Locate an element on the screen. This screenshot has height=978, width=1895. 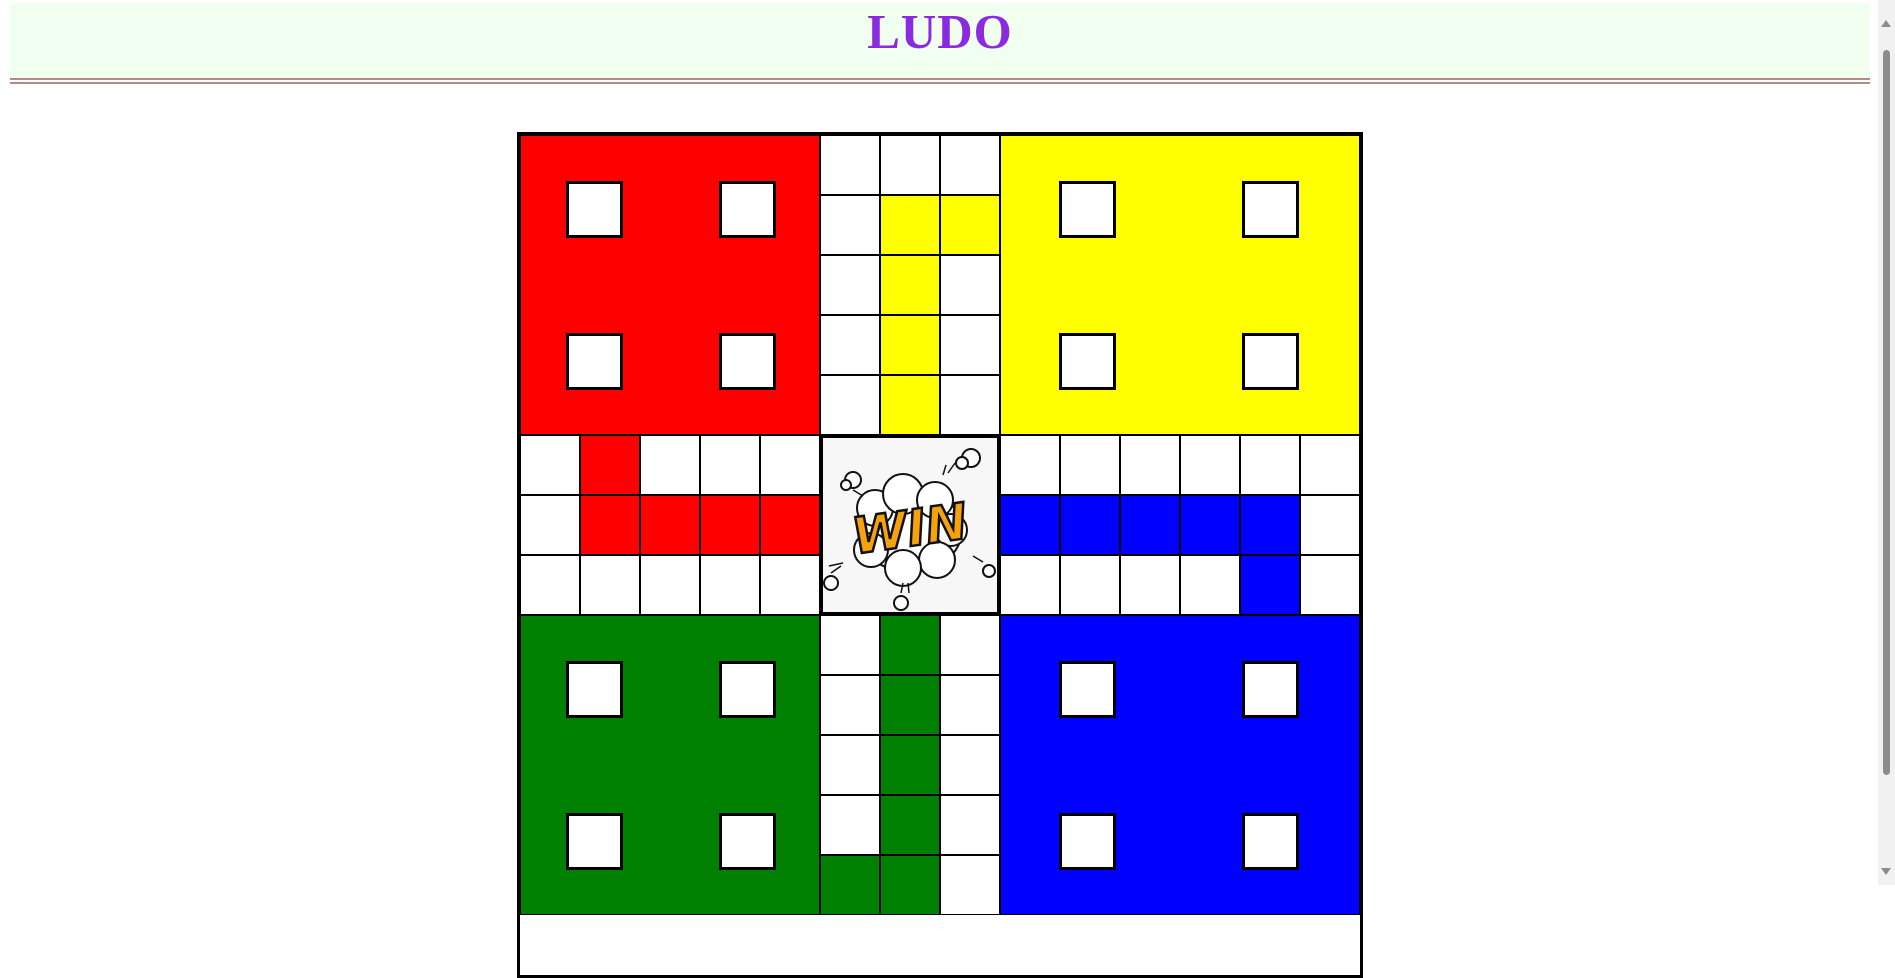
yard-blue is located at coordinates (1180, 765).